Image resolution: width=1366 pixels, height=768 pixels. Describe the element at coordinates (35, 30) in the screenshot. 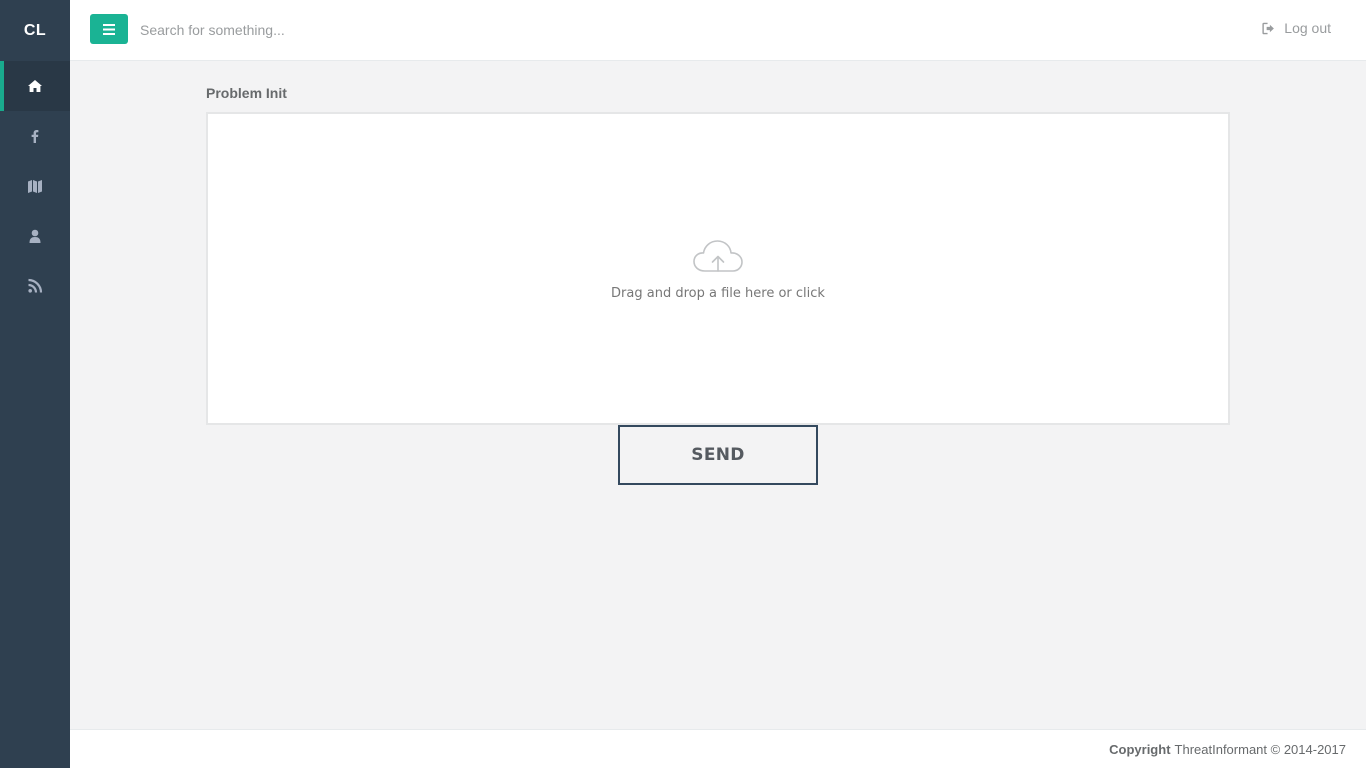

I see `brand-logo: CL` at that location.